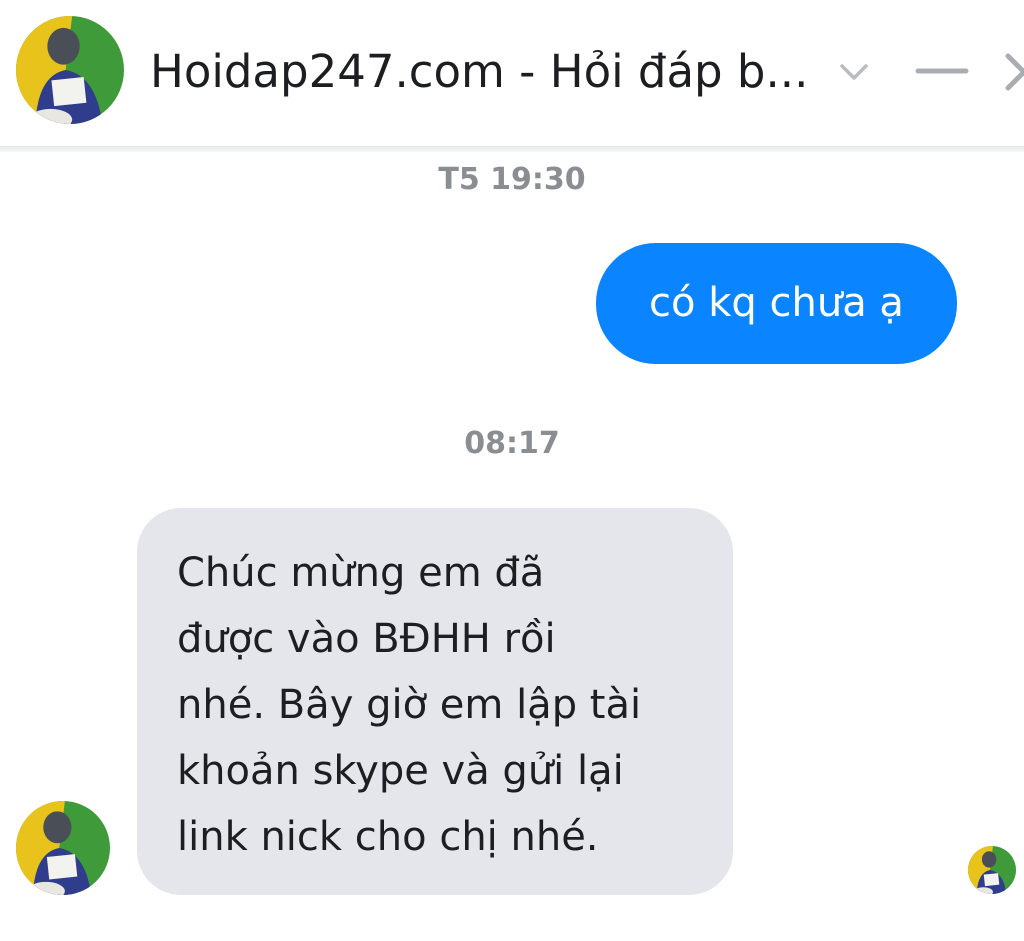 This screenshot has height=941, width=1024. What do you see at coordinates (1012, 72) in the screenshot?
I see `close-icon` at bounding box center [1012, 72].